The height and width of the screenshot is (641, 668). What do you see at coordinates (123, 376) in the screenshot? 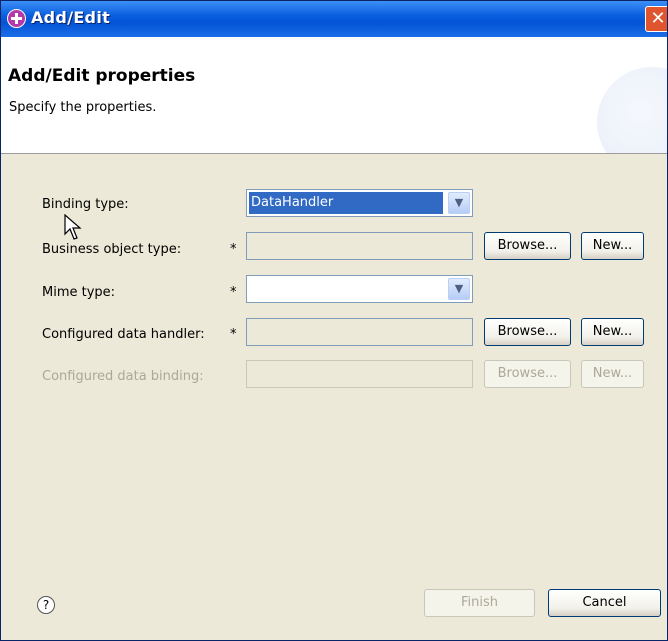
I see `configured-data-binding-label: Configured data binding:` at bounding box center [123, 376].